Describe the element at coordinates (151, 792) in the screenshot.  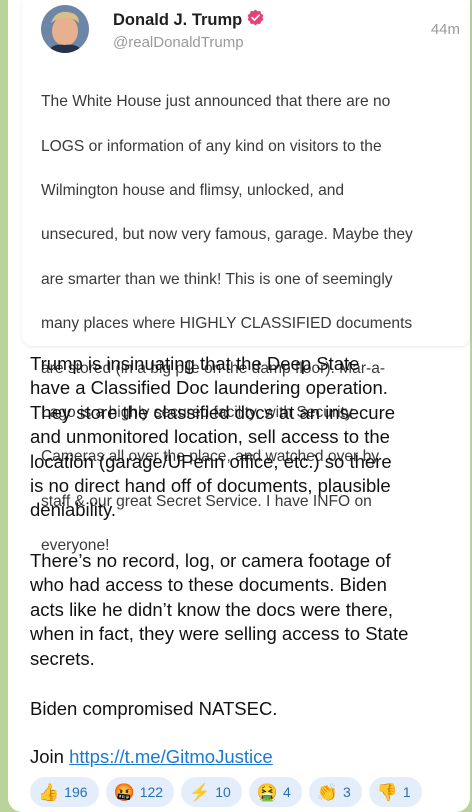
I see `reaction-count: 122` at that location.